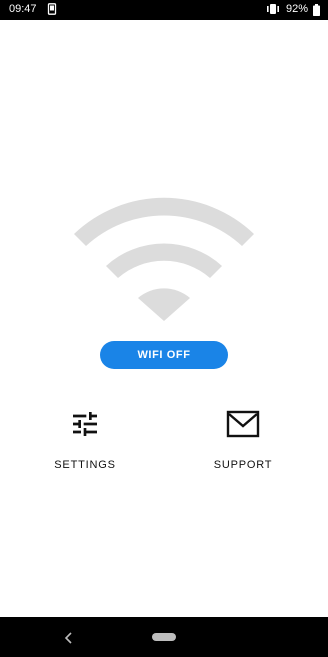 The image size is (328, 657). I want to click on status-bar: 09:47 92%, so click(164, 10).